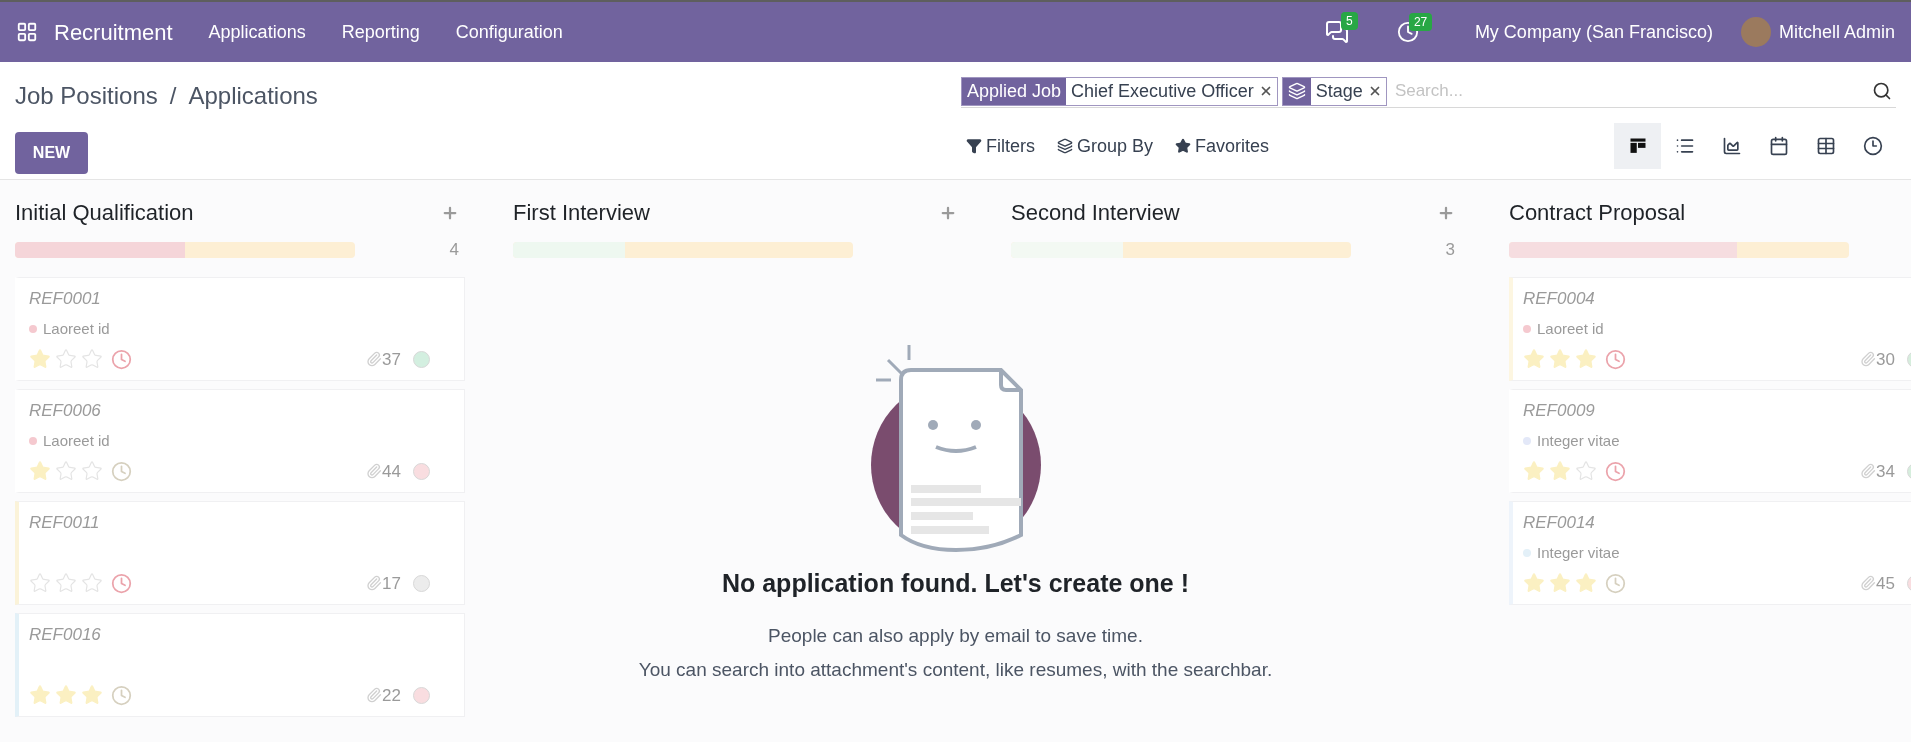 The width and height of the screenshot is (1911, 742). I want to click on application-card: REF0004 Laoreet id 30, so click(1710, 329).